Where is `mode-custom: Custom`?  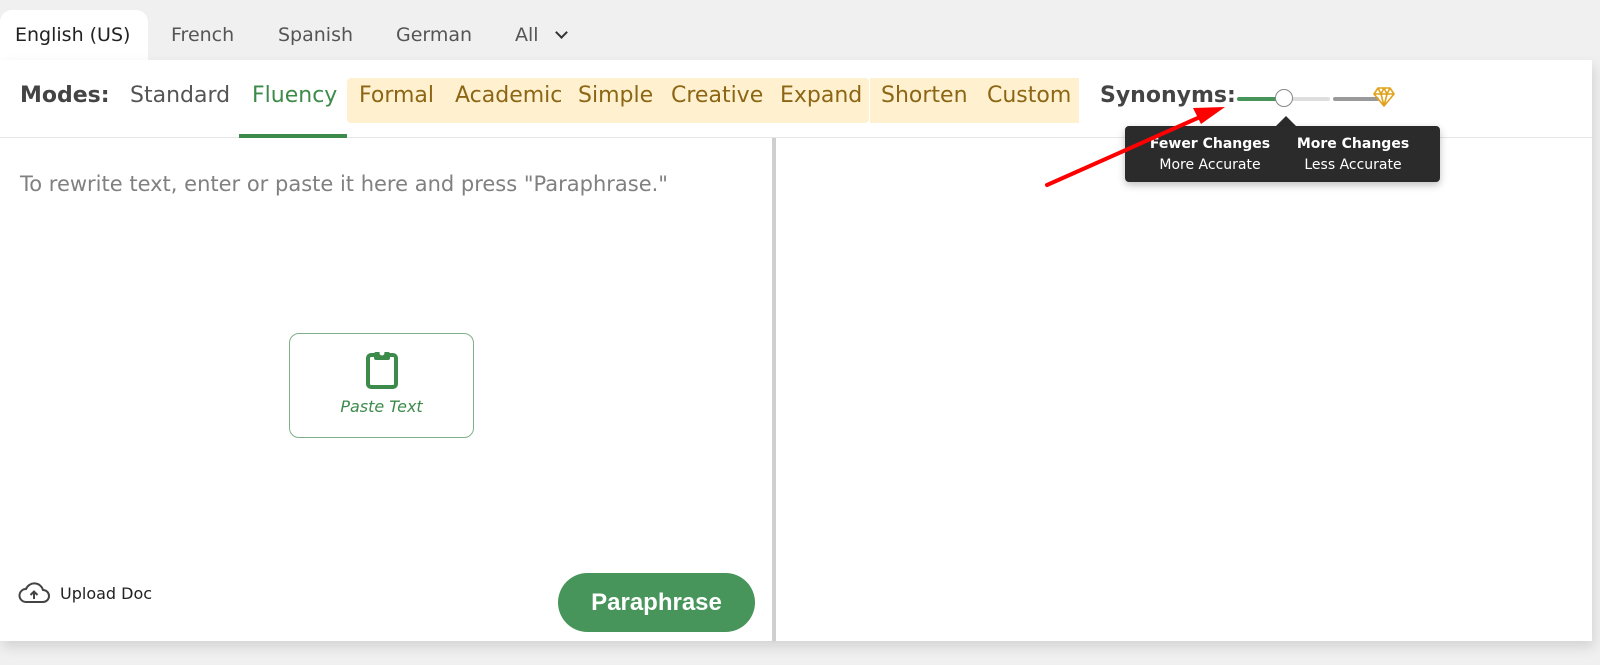 mode-custom: Custom is located at coordinates (1029, 95).